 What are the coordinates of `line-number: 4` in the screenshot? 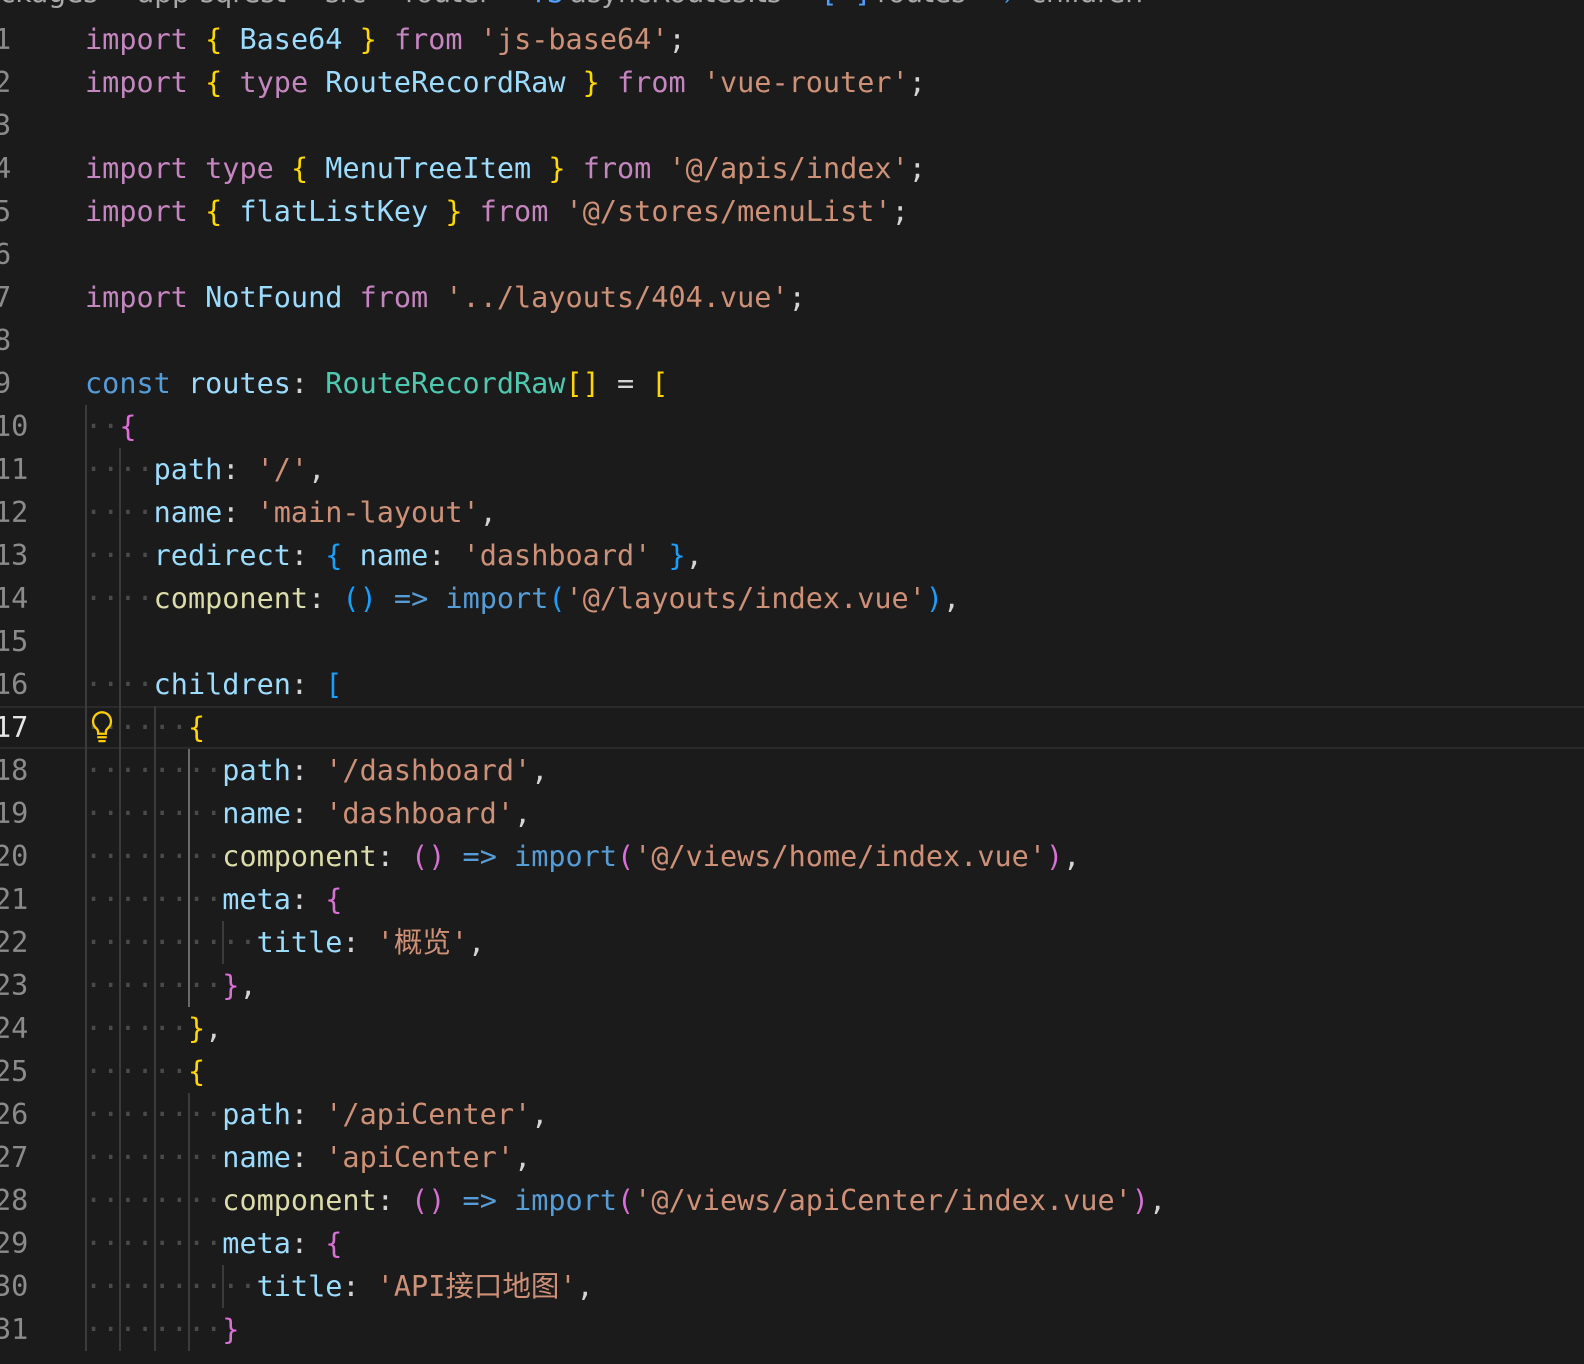 It's located at (6, 168).